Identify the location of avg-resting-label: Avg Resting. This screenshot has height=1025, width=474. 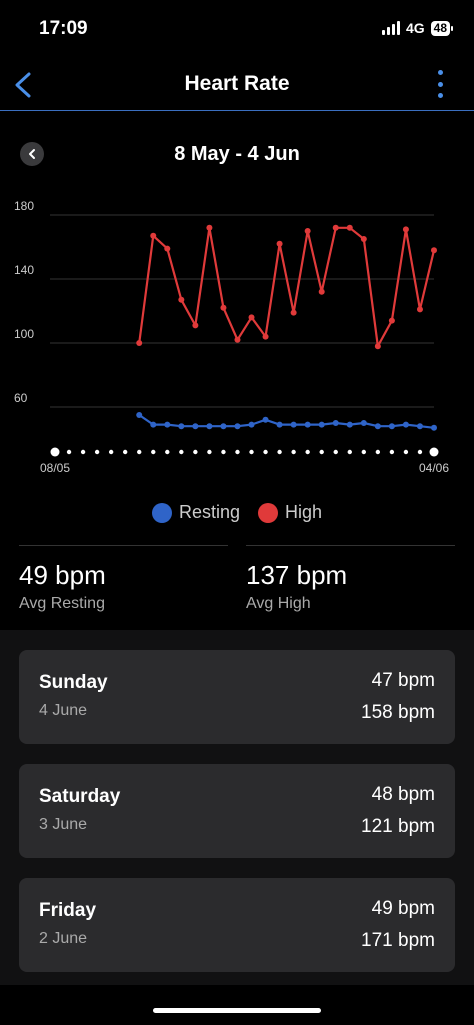
(62, 603).